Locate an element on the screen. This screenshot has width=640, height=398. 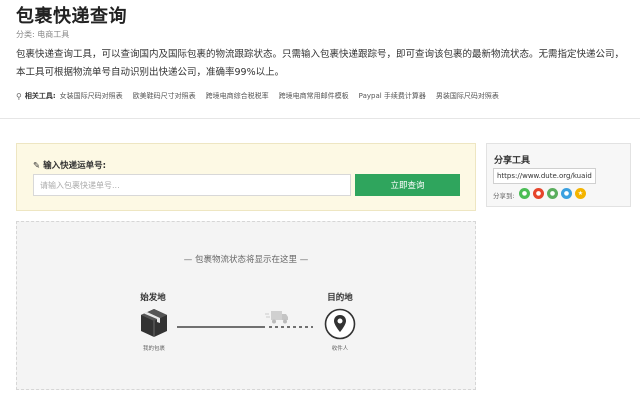
category-link: 电商工具 is located at coordinates (53, 34).